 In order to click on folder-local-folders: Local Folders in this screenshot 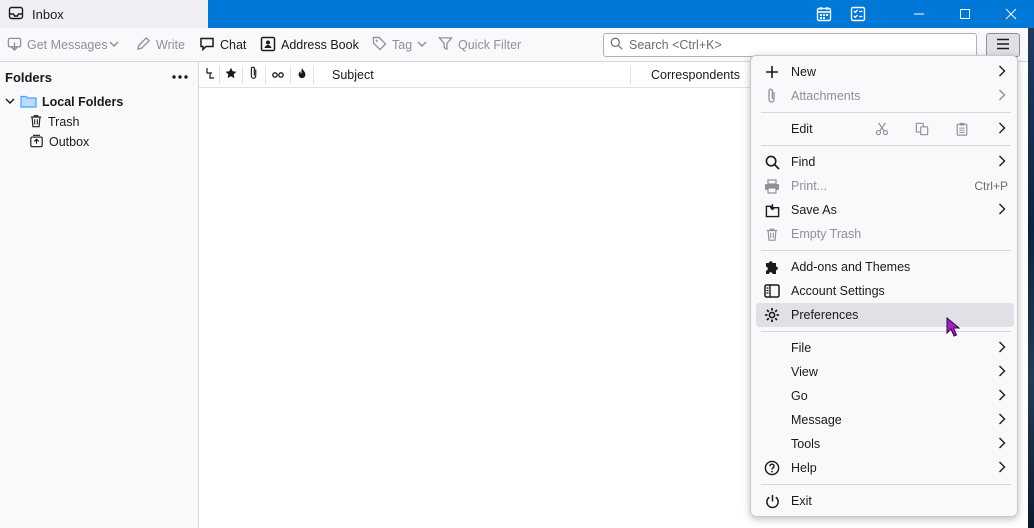, I will do `click(99, 102)`.